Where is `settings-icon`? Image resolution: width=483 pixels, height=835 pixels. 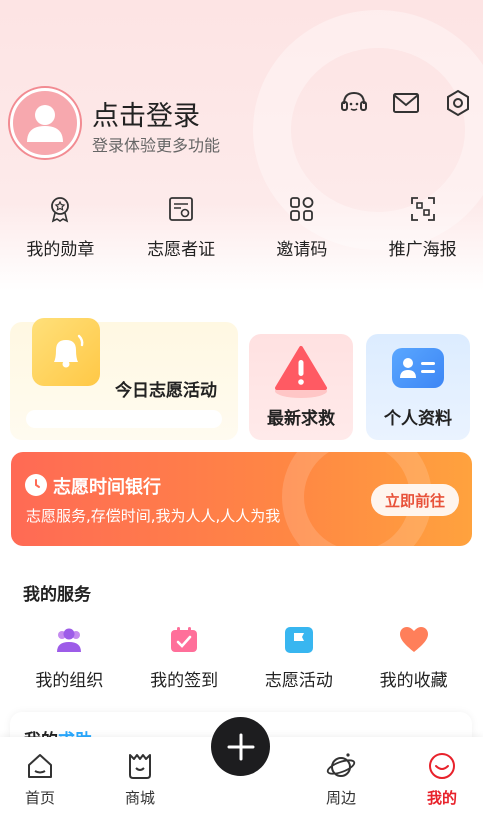
settings-icon is located at coordinates (458, 103).